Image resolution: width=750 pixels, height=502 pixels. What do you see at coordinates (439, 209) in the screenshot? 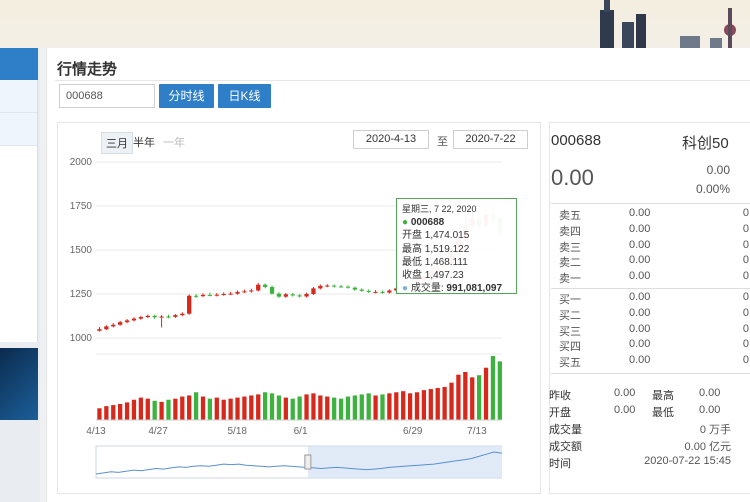
I see `tooltip-date: 星期三, 7 22, 2020` at bounding box center [439, 209].